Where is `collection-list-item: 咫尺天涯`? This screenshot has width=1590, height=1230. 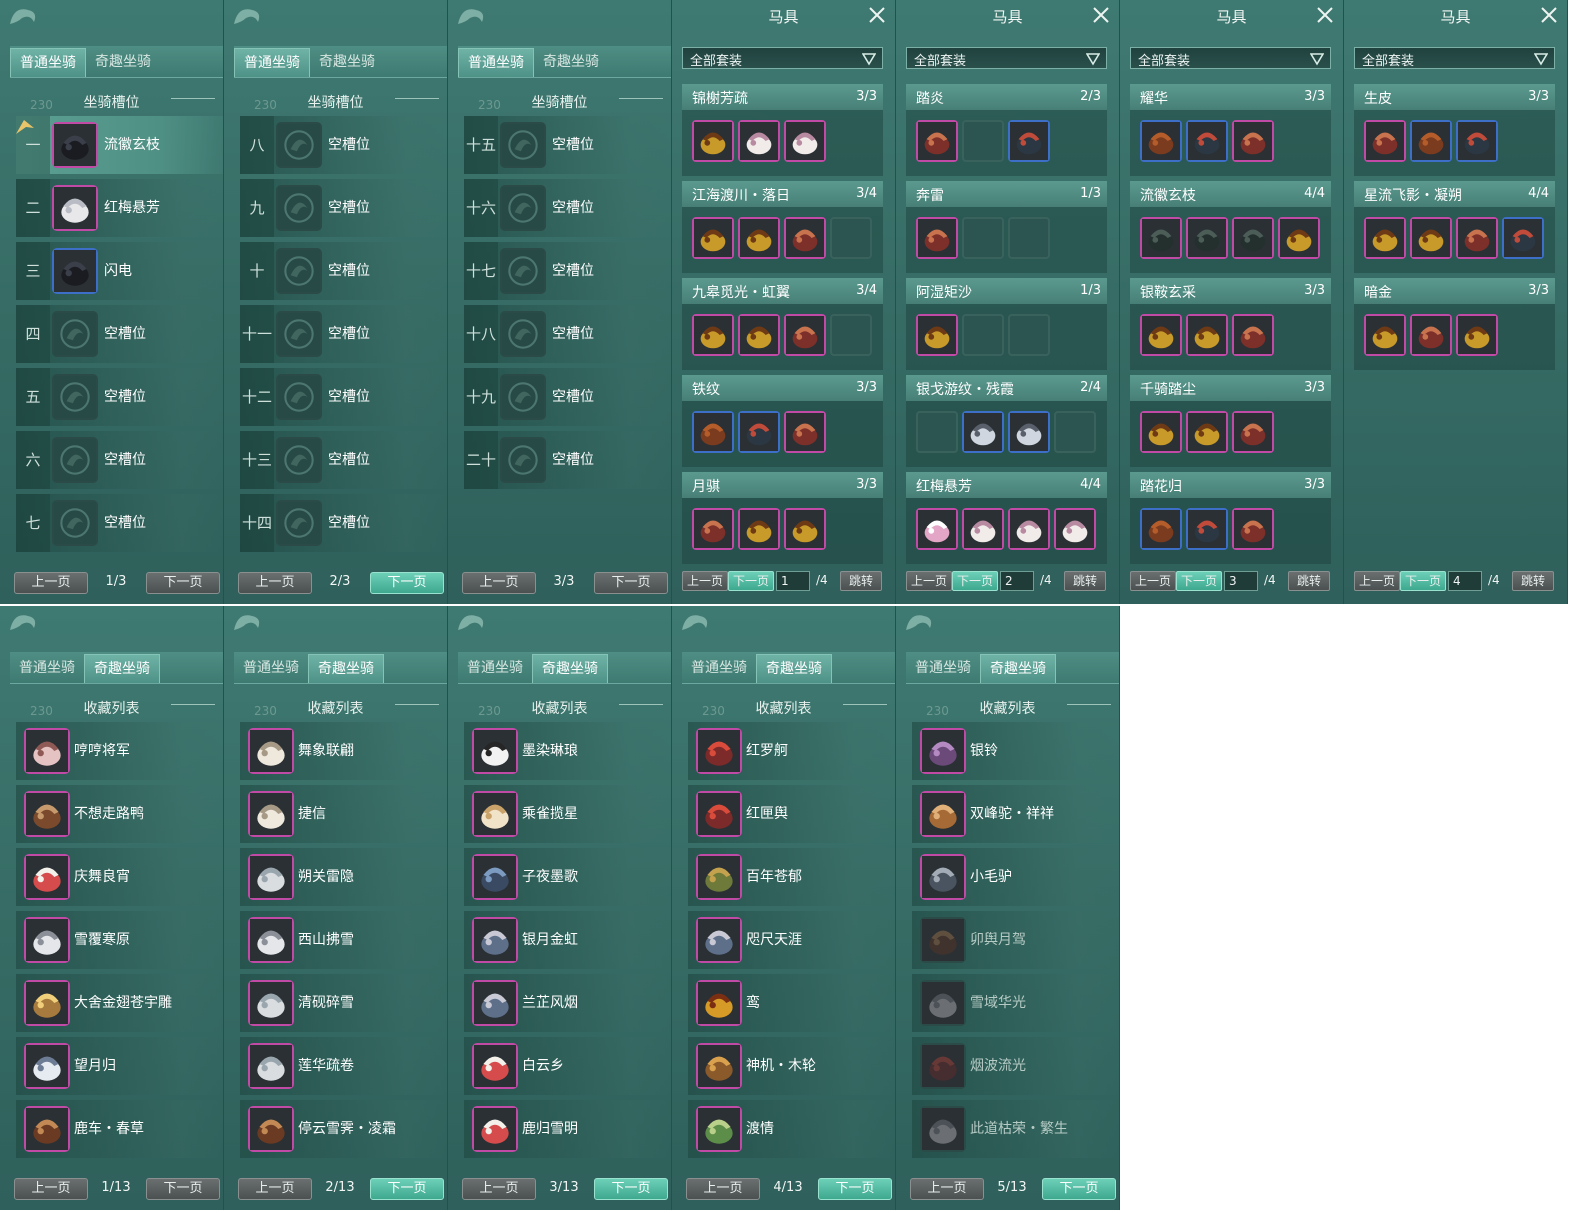
collection-list-item: 咫尺天涯 is located at coordinates (791, 940).